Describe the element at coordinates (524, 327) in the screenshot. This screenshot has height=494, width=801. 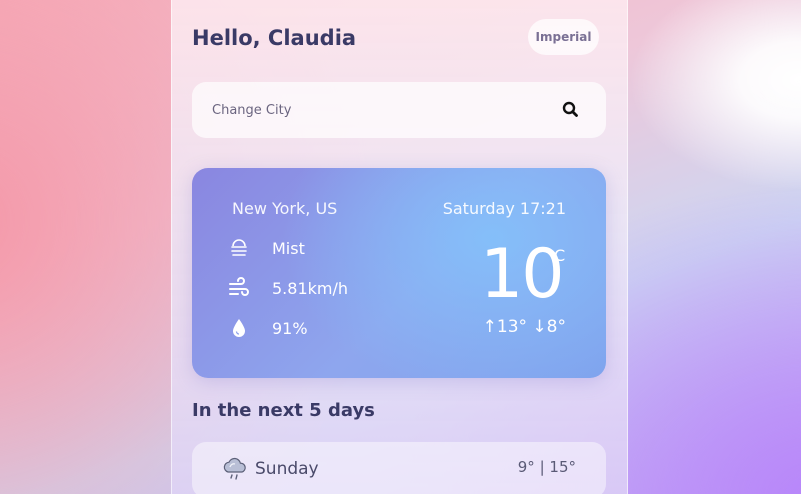
I see `high-low-temperature: ↑13° ↓8°` at that location.